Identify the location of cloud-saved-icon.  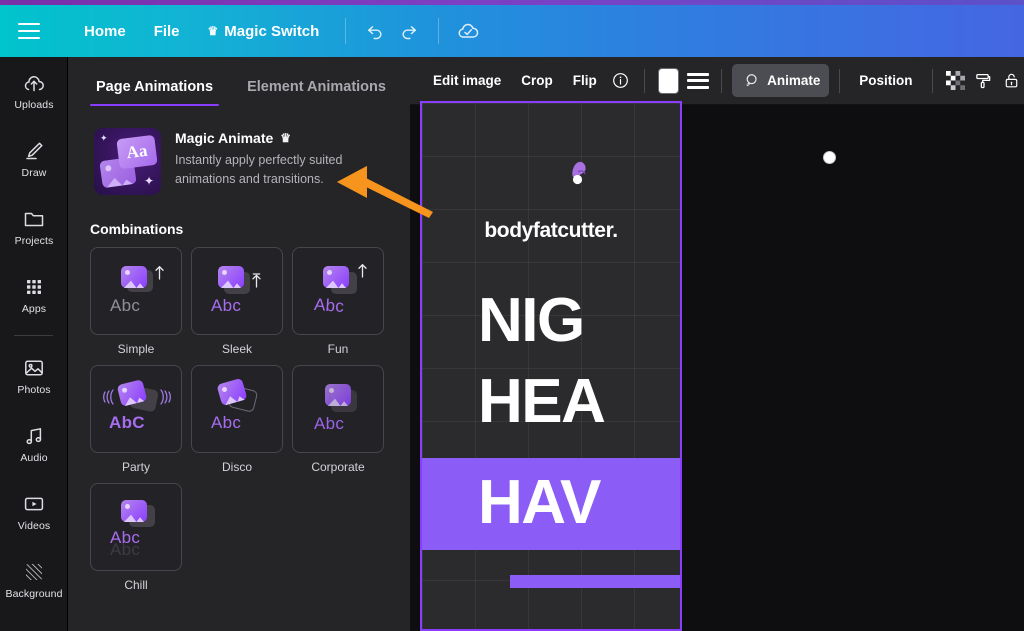
(468, 31).